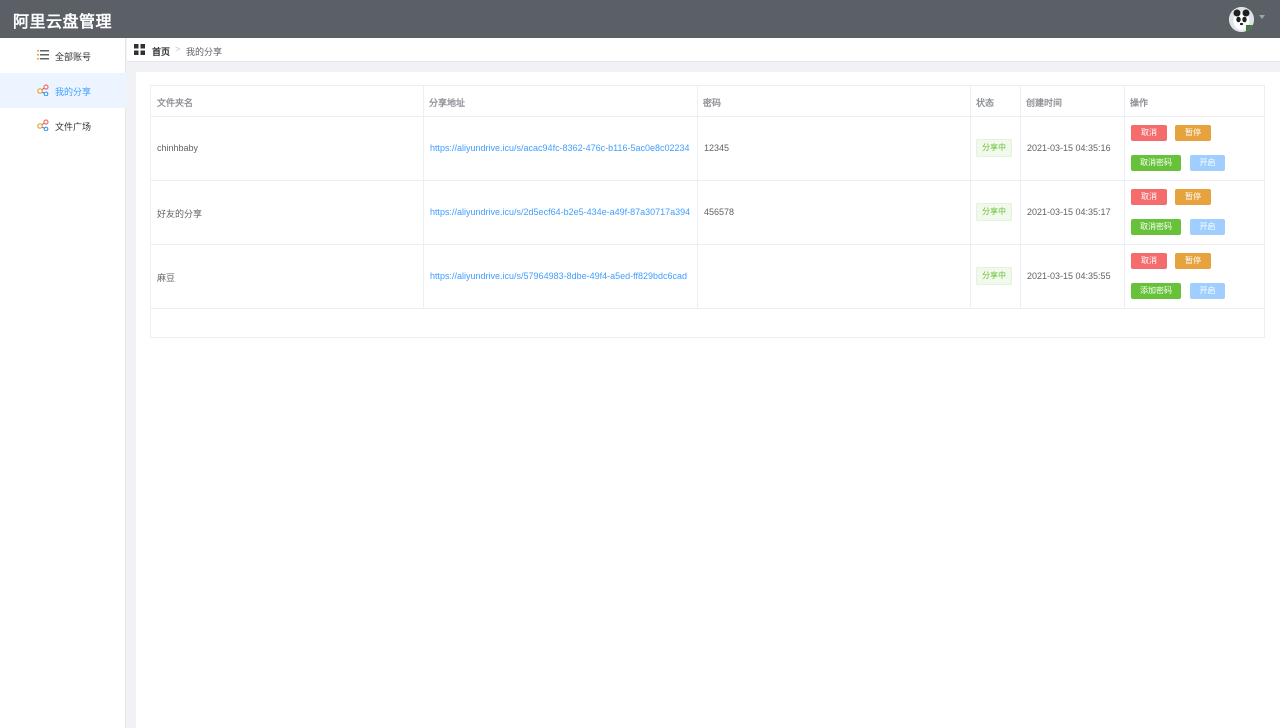 This screenshot has width=1280, height=728. Describe the element at coordinates (139, 49) in the screenshot. I see `grid-icon` at that location.